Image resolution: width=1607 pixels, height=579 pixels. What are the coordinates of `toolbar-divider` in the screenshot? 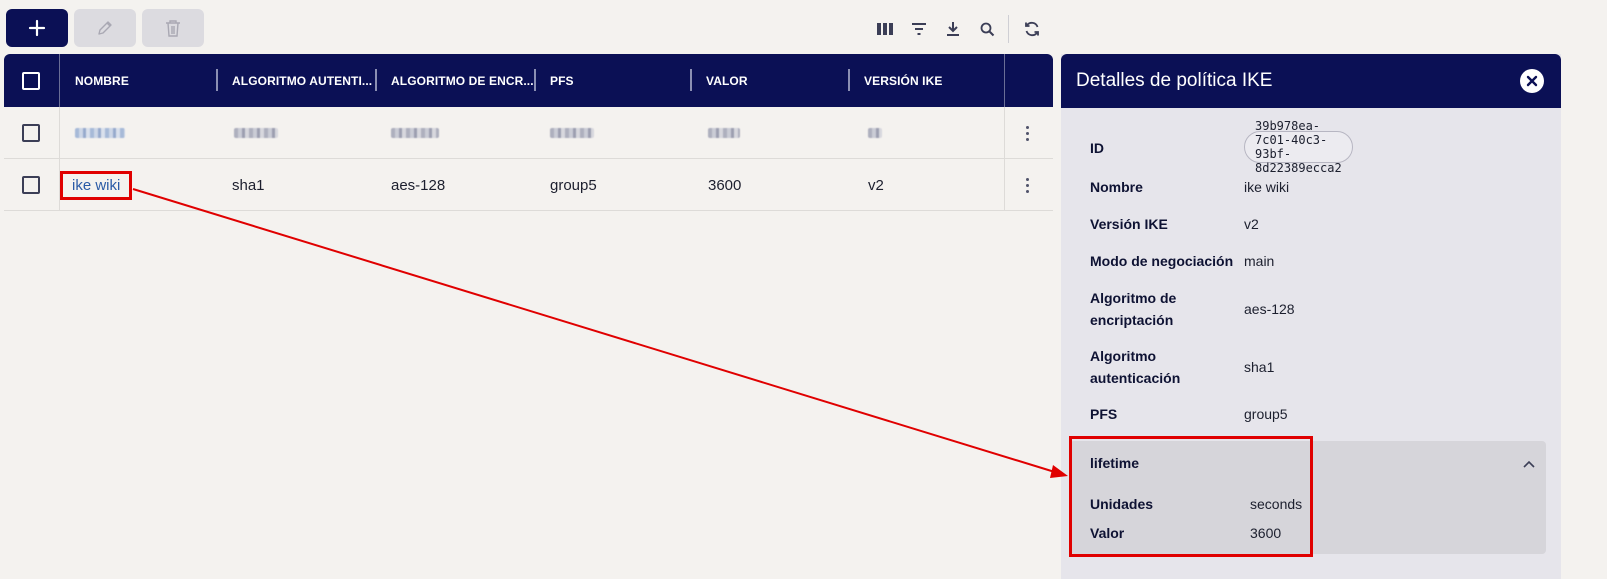 It's located at (1008, 29).